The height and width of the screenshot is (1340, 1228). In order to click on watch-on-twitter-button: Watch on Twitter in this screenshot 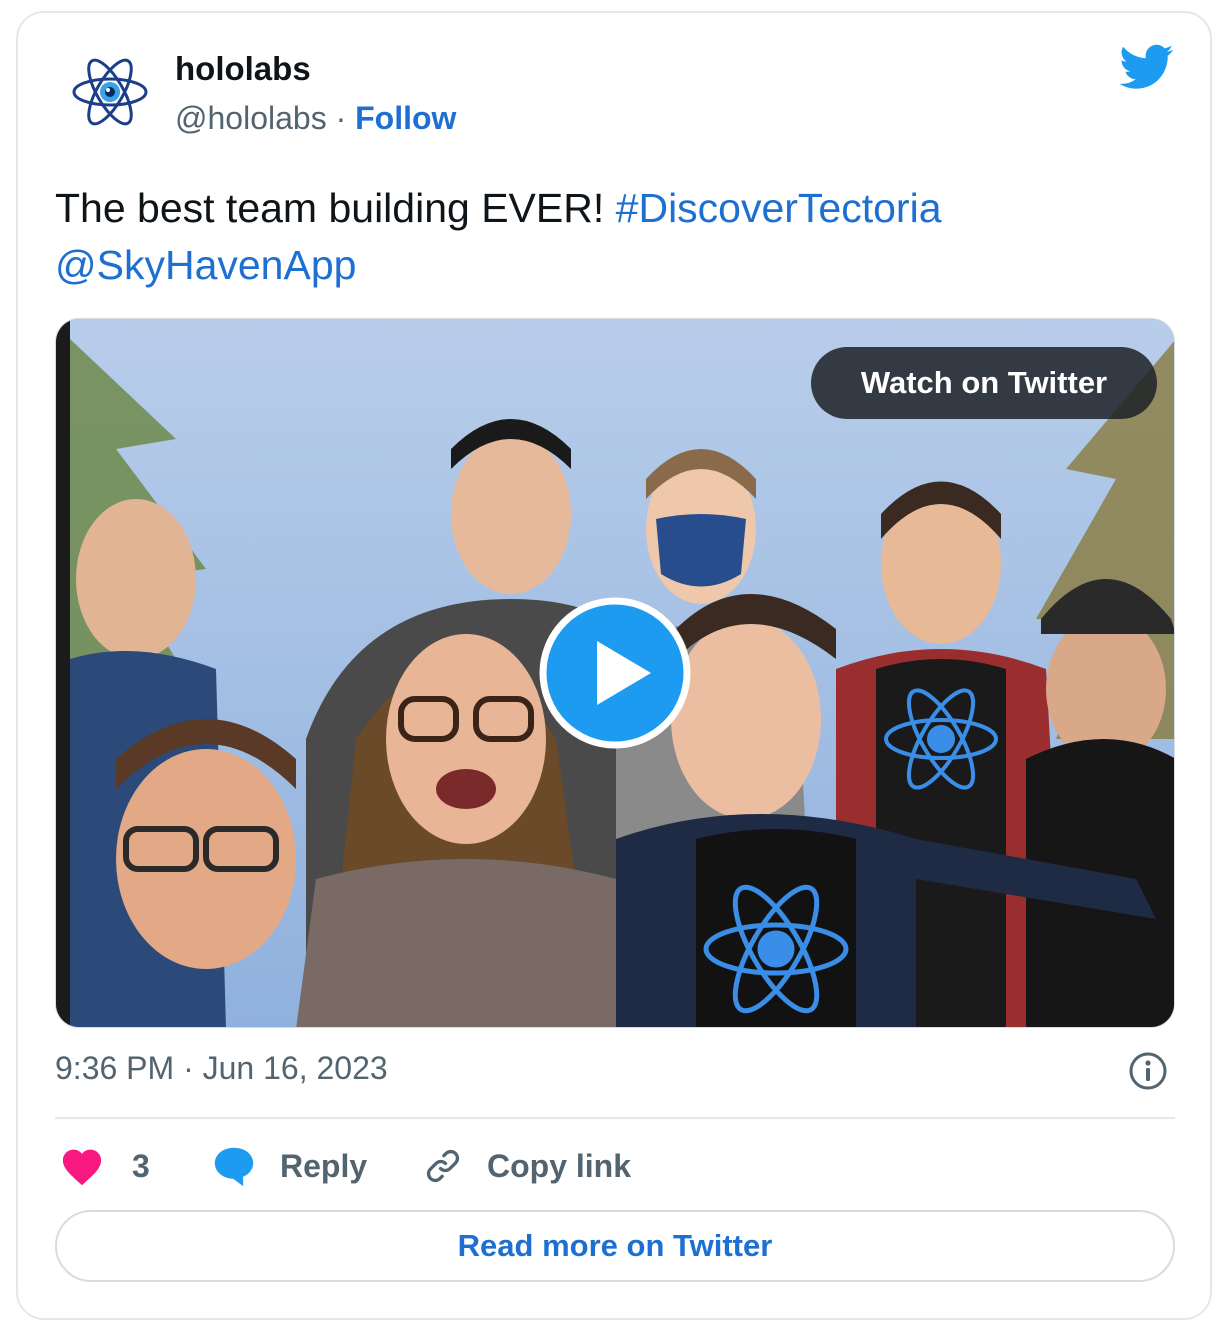, I will do `click(984, 383)`.